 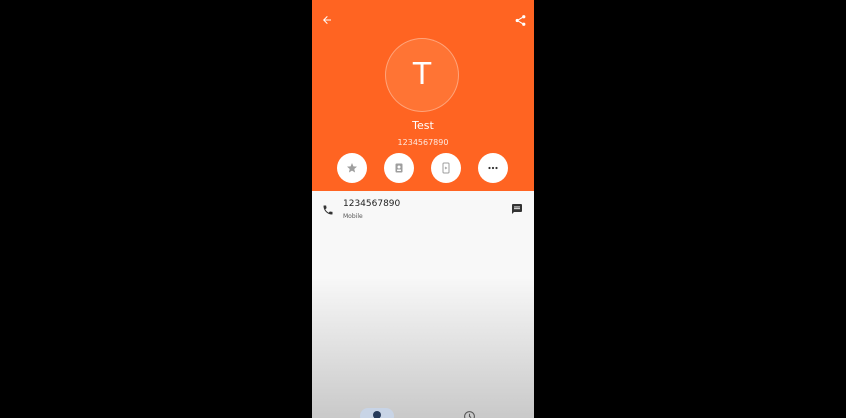 What do you see at coordinates (353, 216) in the screenshot?
I see `phone-entry-type: Mobile` at bounding box center [353, 216].